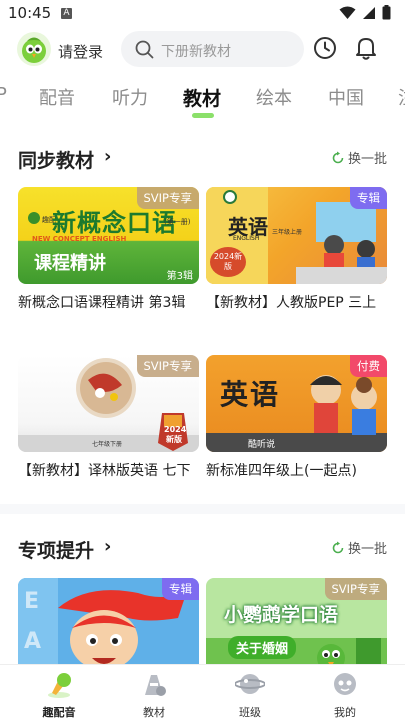  I want to click on status-icons, so click(365, 12).